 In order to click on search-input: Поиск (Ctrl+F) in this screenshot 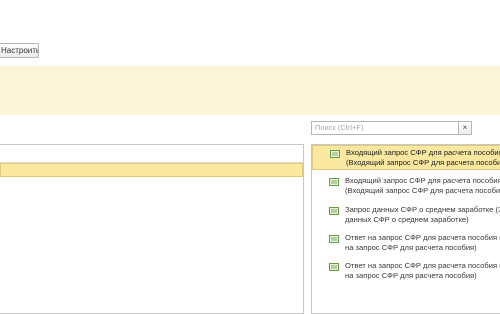, I will do `click(385, 128)`.